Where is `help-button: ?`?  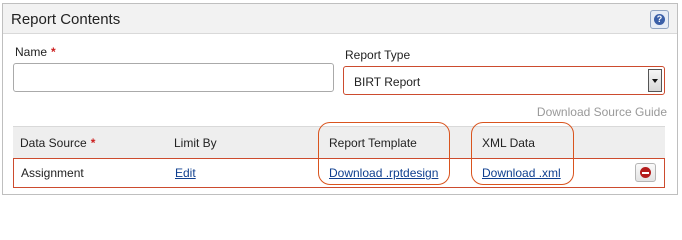 help-button: ? is located at coordinates (659, 19).